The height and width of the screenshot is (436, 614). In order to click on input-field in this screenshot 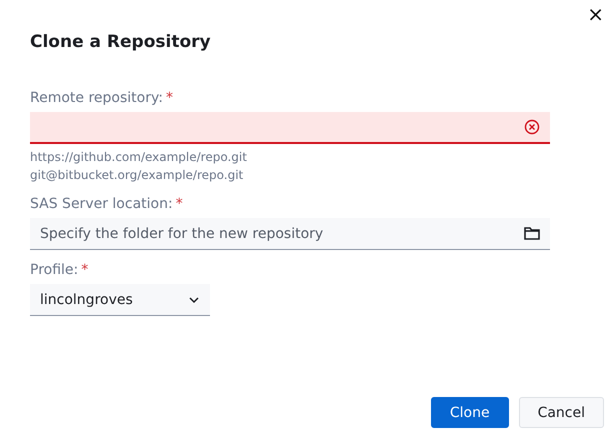, I will do `click(290, 128)`.